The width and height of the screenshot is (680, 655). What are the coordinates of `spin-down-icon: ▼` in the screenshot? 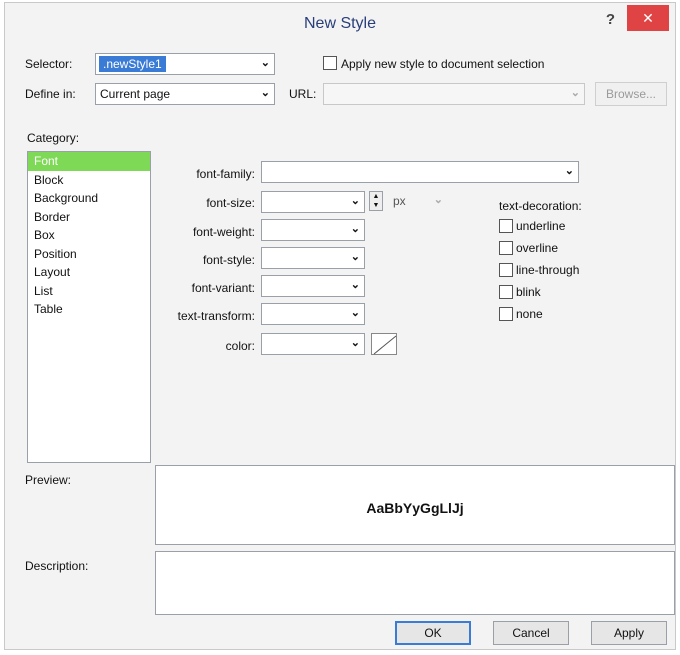 It's located at (376, 205).